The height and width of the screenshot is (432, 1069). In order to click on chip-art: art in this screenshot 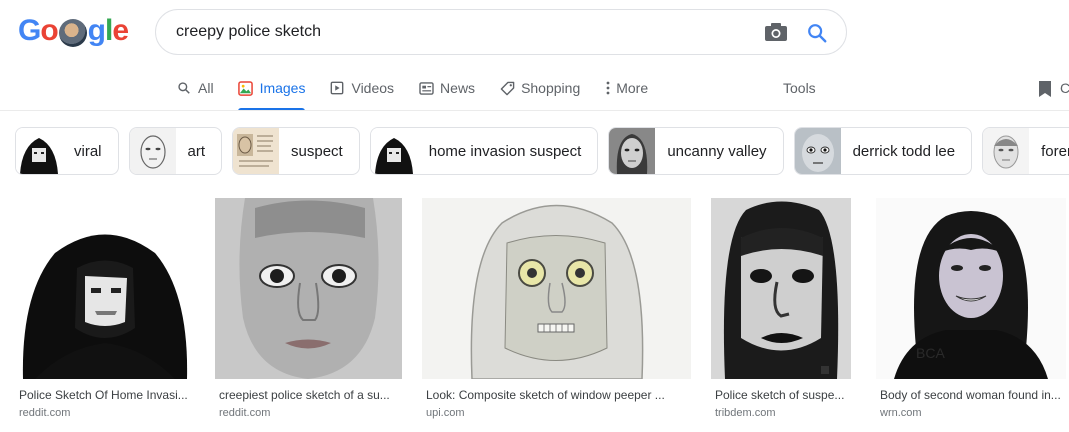, I will do `click(175, 151)`.